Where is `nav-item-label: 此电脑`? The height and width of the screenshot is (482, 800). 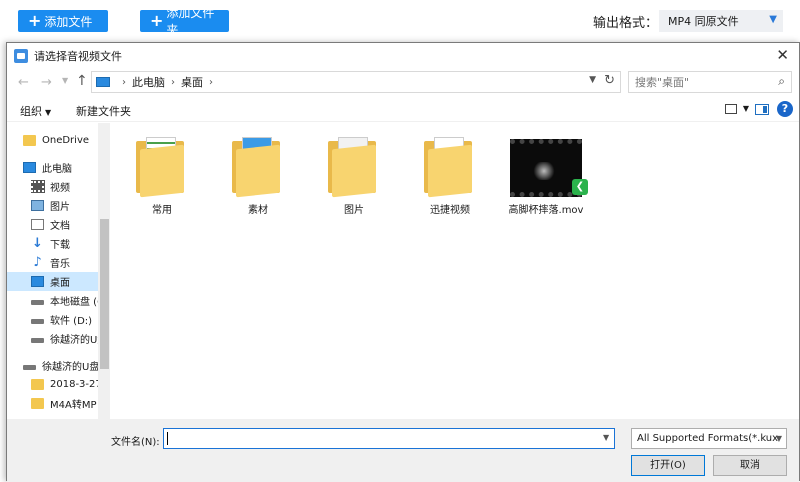
nav-item-label: 此电脑 is located at coordinates (57, 169).